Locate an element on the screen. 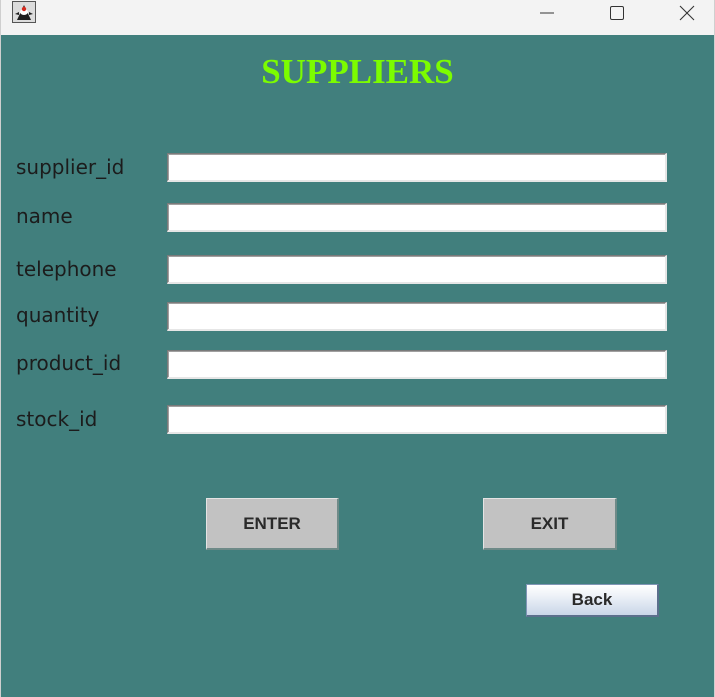 The height and width of the screenshot is (697, 715). stock-id-field is located at coordinates (417, 419).